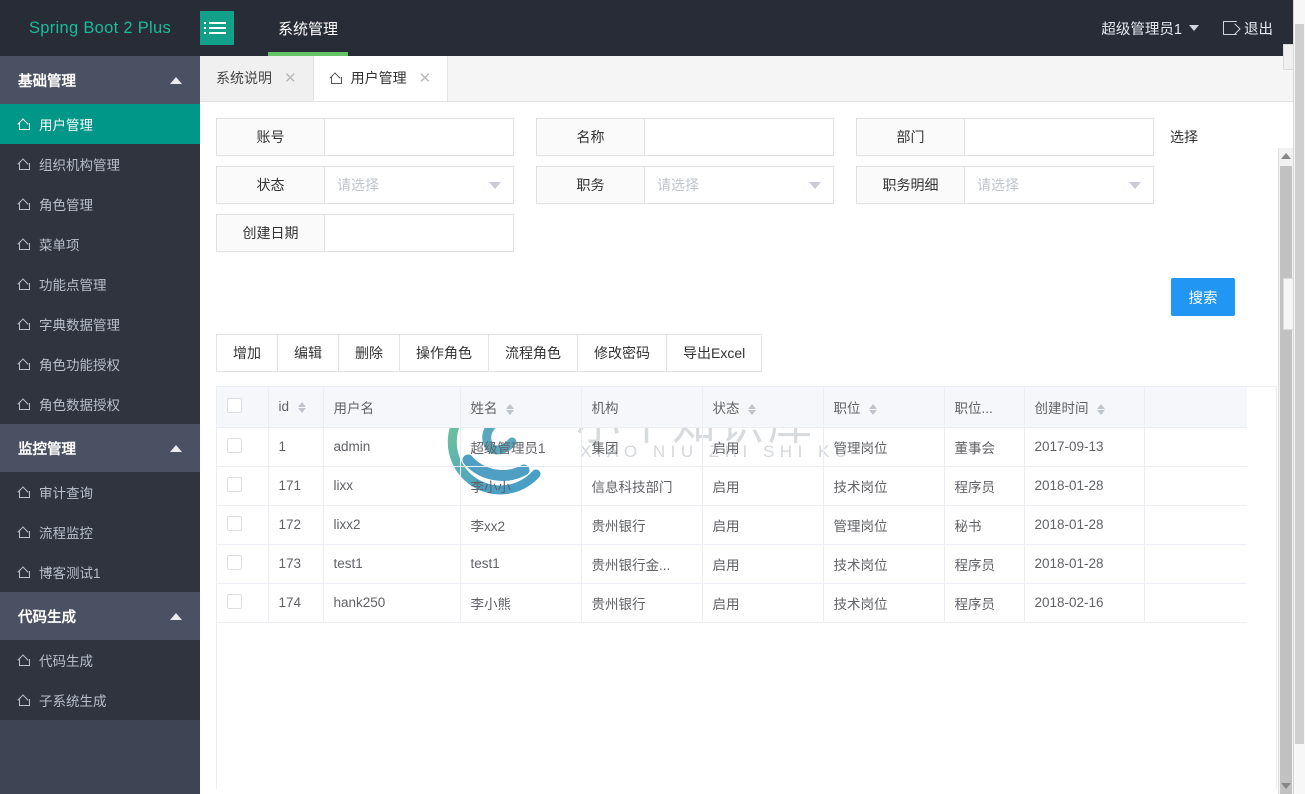 The width and height of the screenshot is (1305, 794). What do you see at coordinates (100, 572) in the screenshot?
I see `sidebar-item-blog-test-1: 博客测试1` at bounding box center [100, 572].